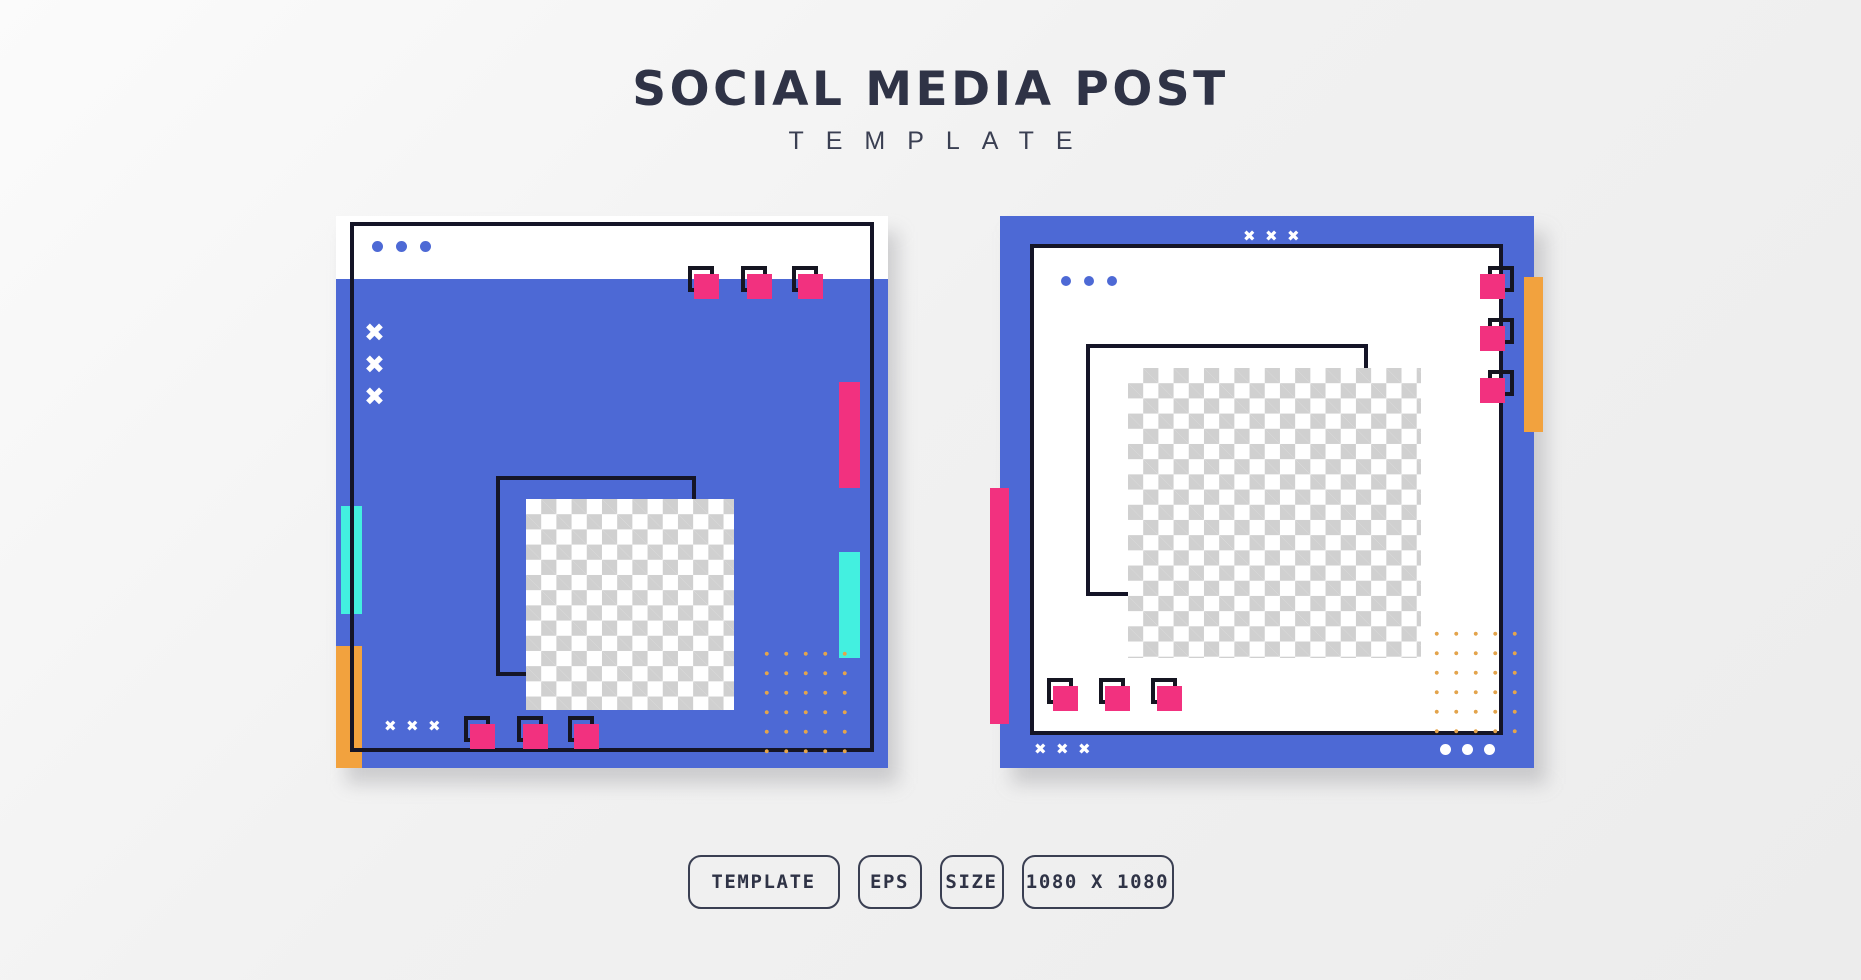  Describe the element at coordinates (999, 606) in the screenshot. I see `pink-bar-left` at that location.